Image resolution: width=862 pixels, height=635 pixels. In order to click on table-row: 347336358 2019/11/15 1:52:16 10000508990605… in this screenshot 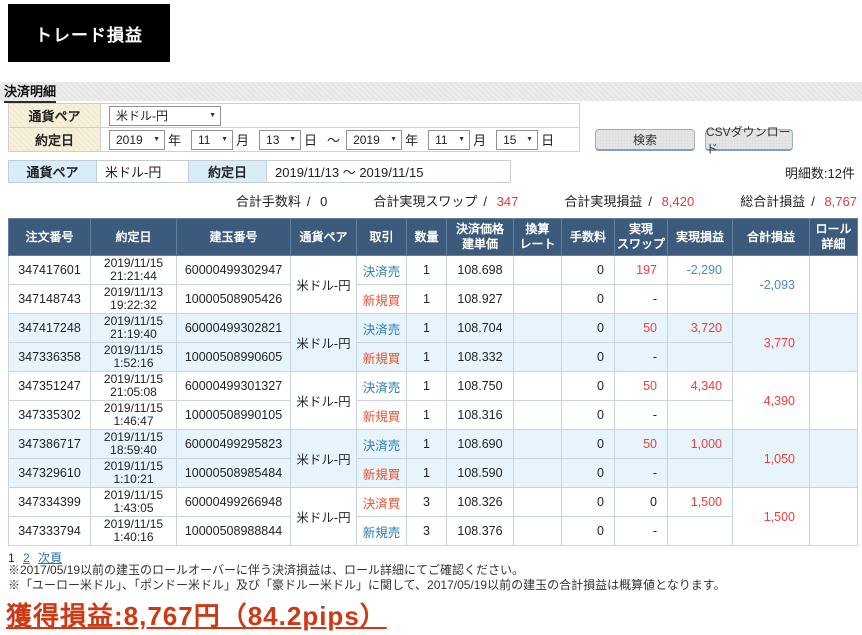, I will do `click(433, 357)`.